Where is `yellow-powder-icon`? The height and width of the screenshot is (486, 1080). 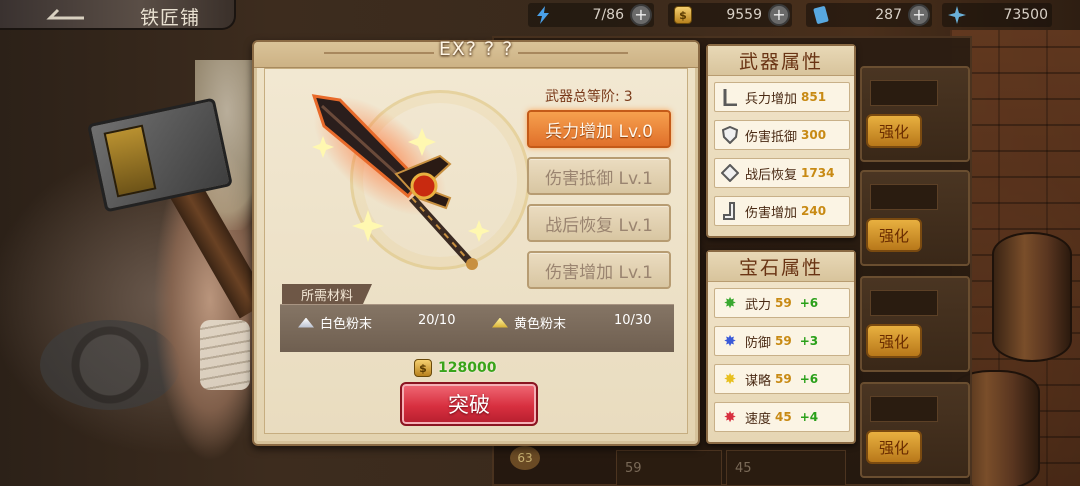
yellow-powder-icon is located at coordinates (500, 322).